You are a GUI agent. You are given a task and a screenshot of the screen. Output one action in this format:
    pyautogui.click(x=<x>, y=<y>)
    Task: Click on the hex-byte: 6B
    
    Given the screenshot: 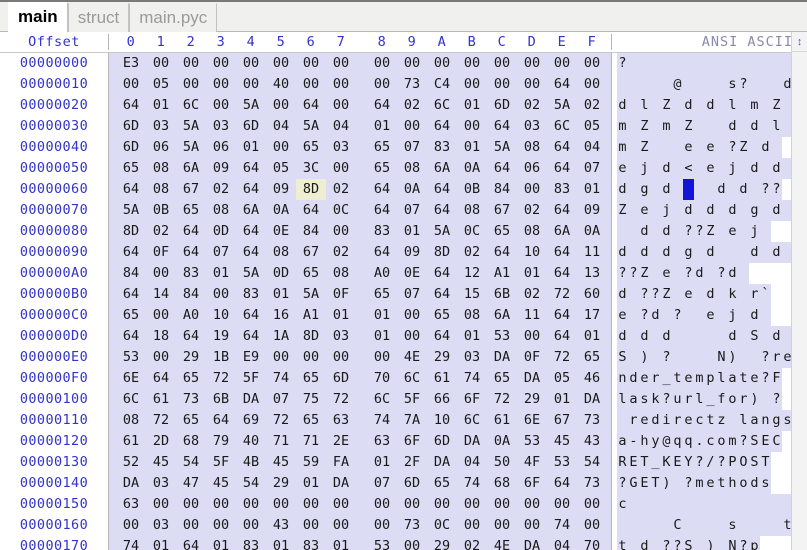 What is the action you would take?
    pyautogui.click(x=221, y=399)
    